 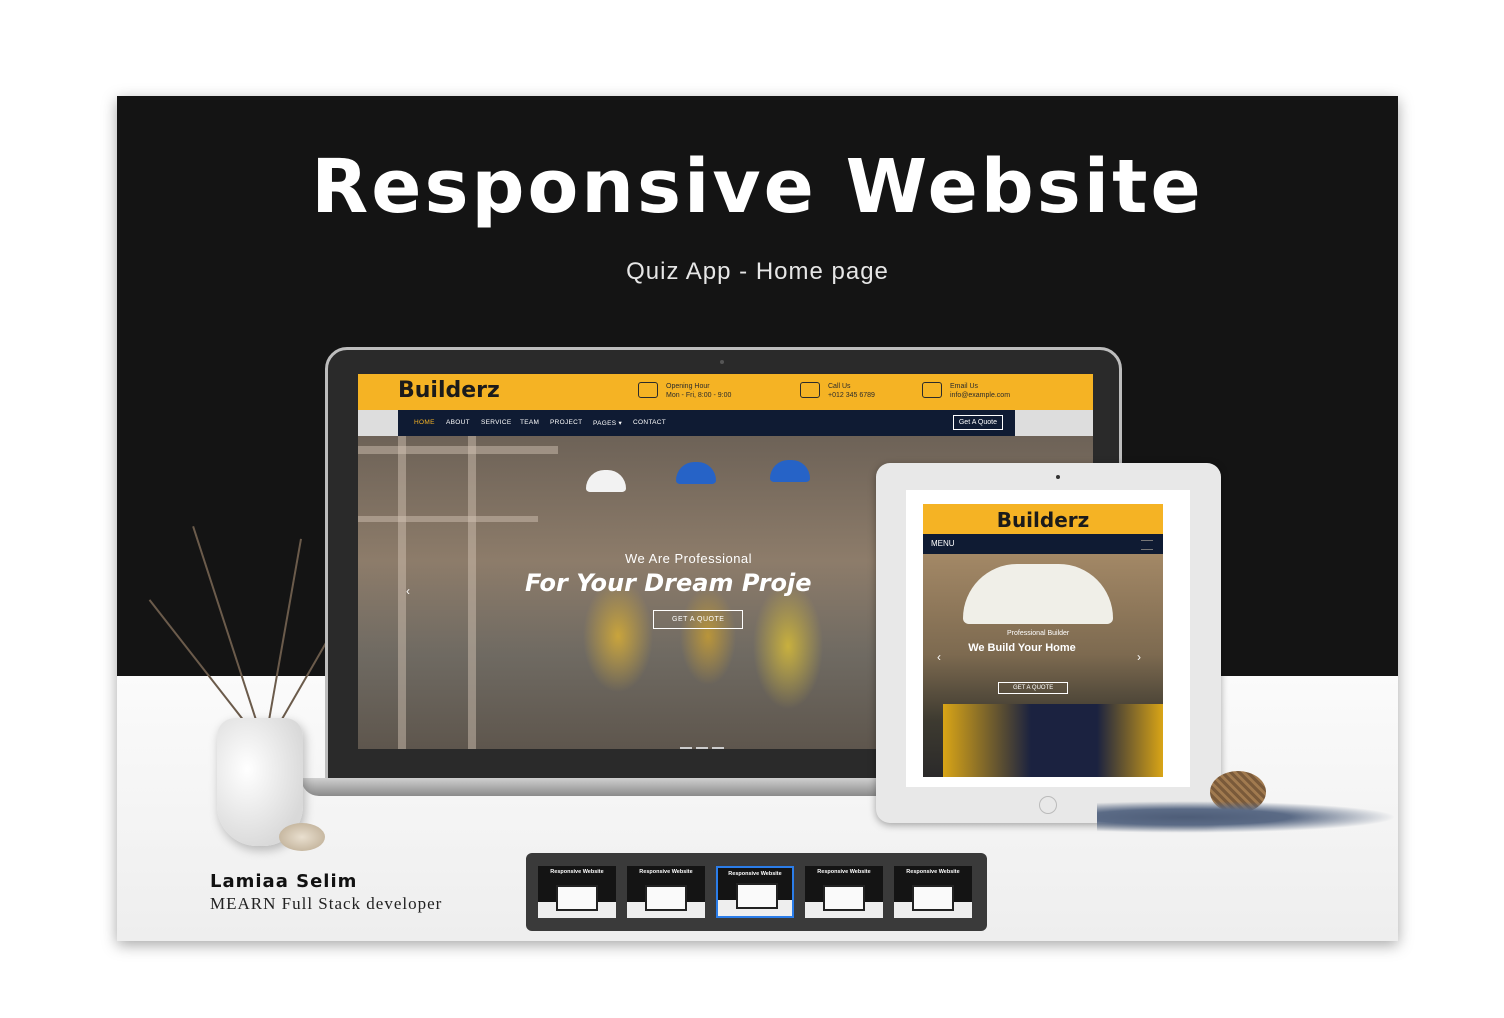 What do you see at coordinates (566, 422) in the screenshot?
I see `nav-project: PROJECT` at bounding box center [566, 422].